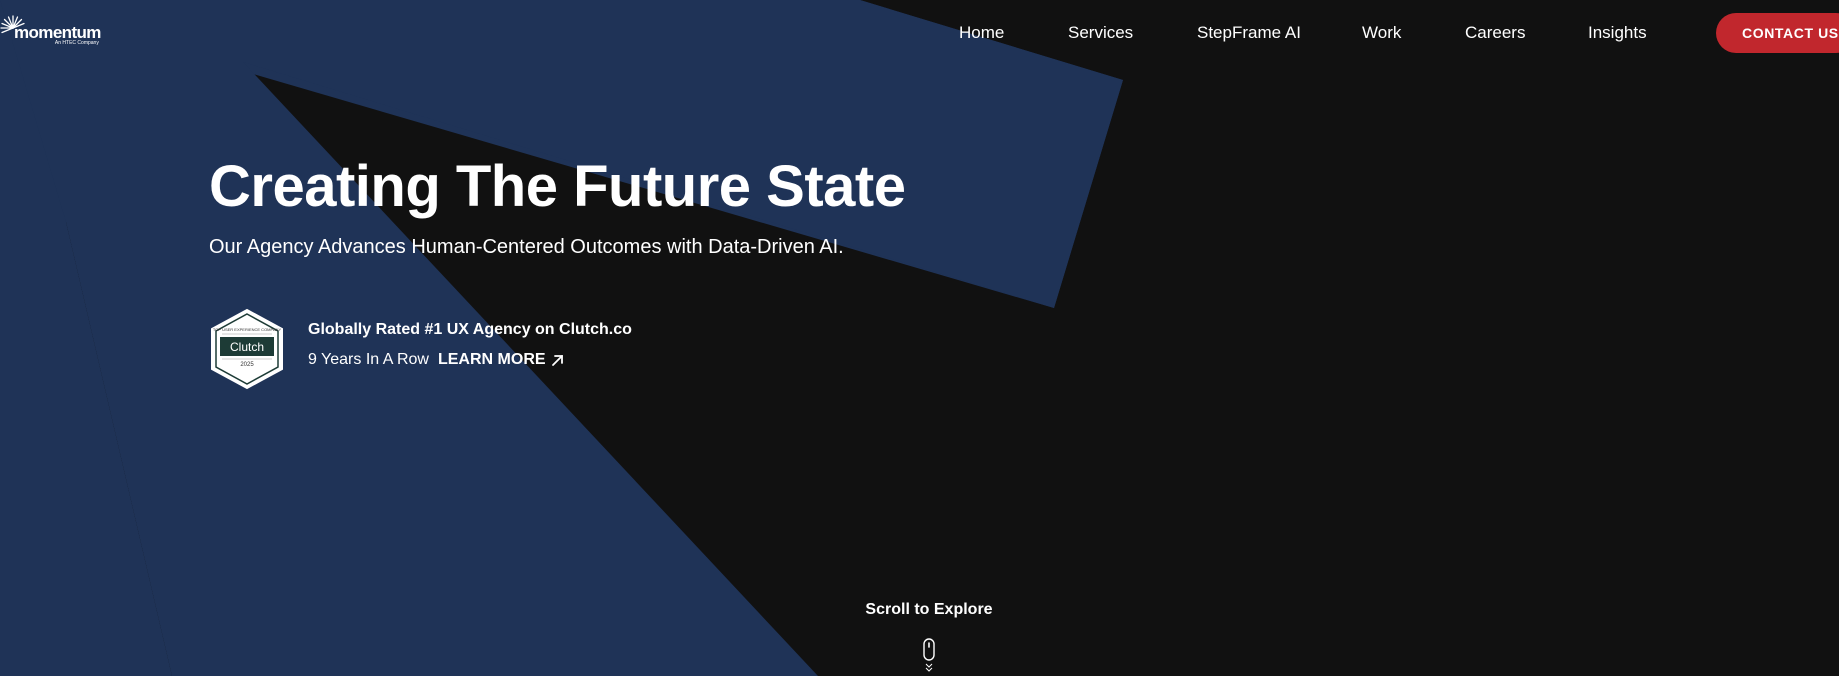  I want to click on badge-top-text: TOP USER EXPERIENCE COMPANY, so click(247, 329).